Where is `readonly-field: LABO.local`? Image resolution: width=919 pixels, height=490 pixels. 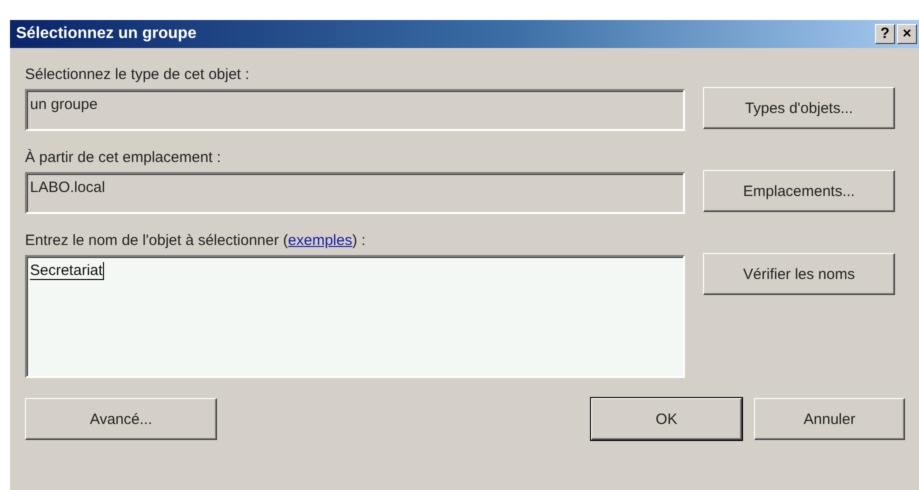 readonly-field: LABO.local is located at coordinates (355, 193).